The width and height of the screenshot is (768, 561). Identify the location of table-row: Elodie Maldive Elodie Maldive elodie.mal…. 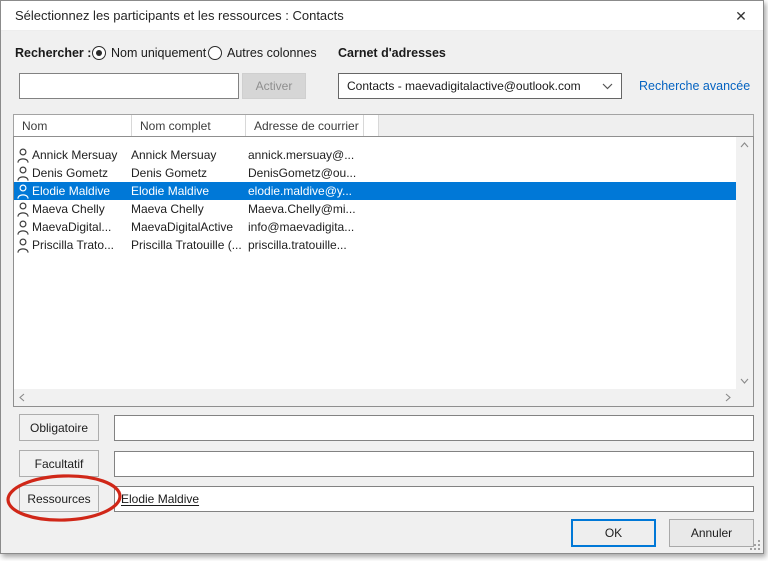
(375, 191).